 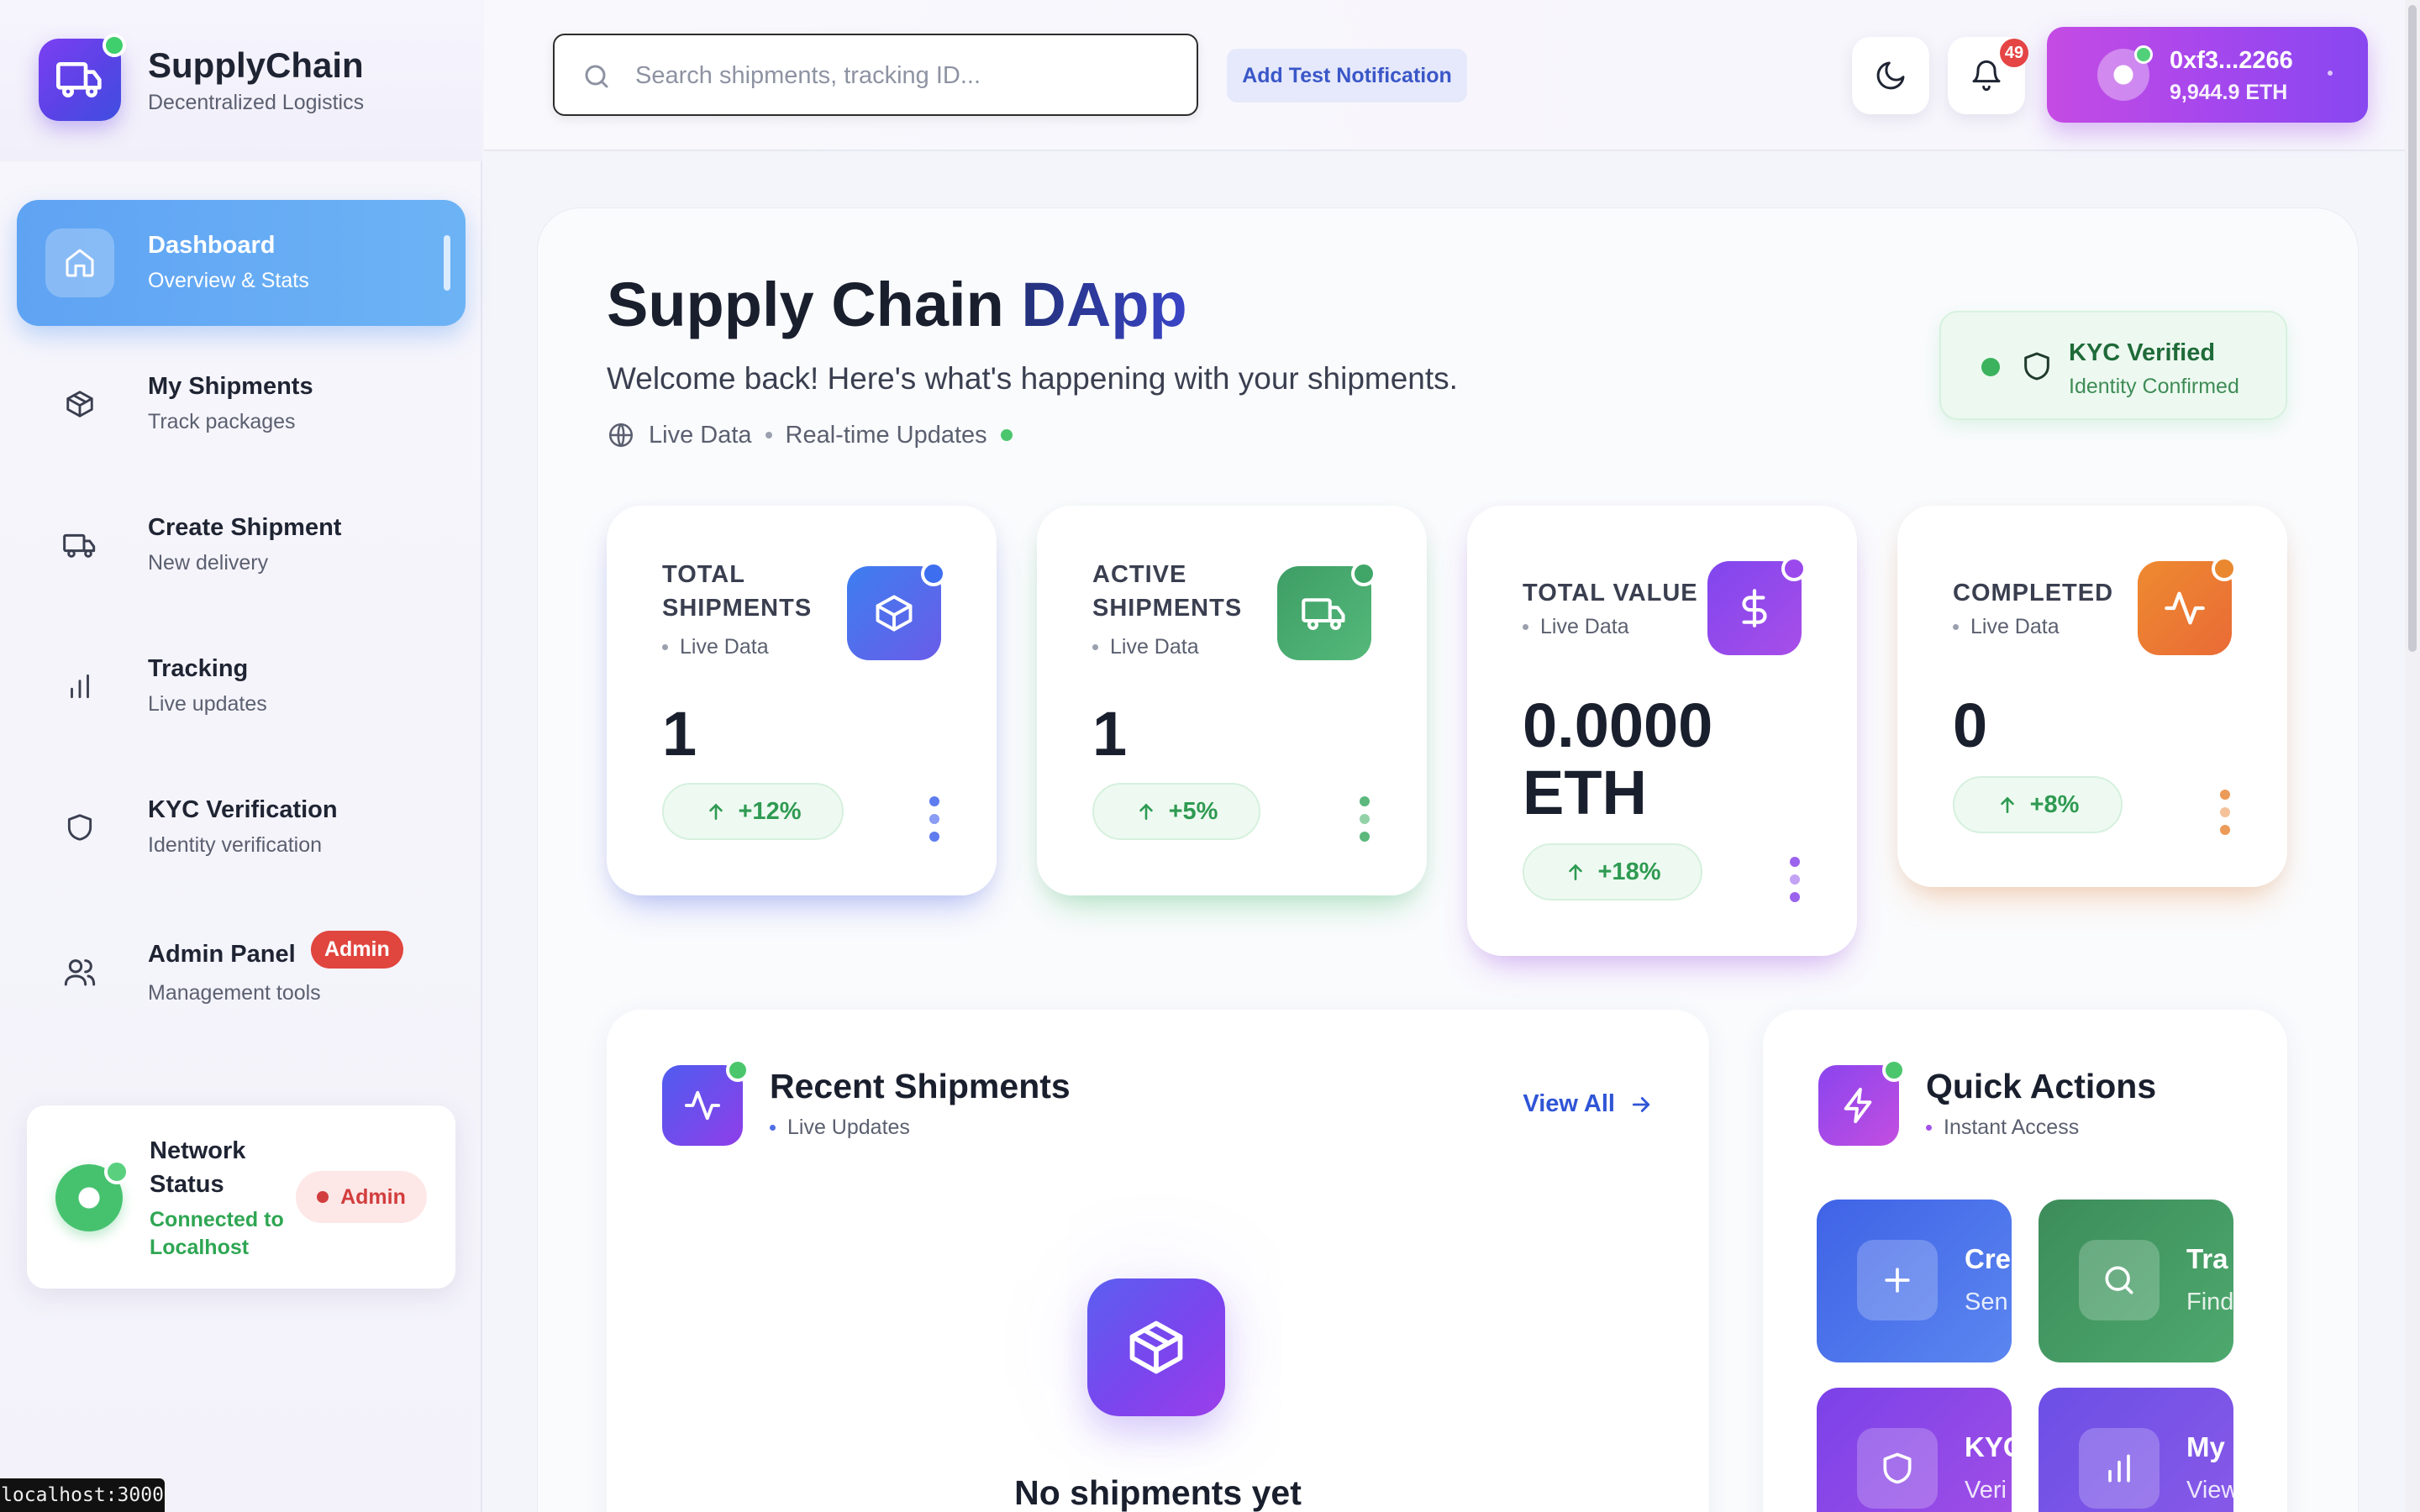 I want to click on view-all-link: View All, so click(x=1589, y=1104).